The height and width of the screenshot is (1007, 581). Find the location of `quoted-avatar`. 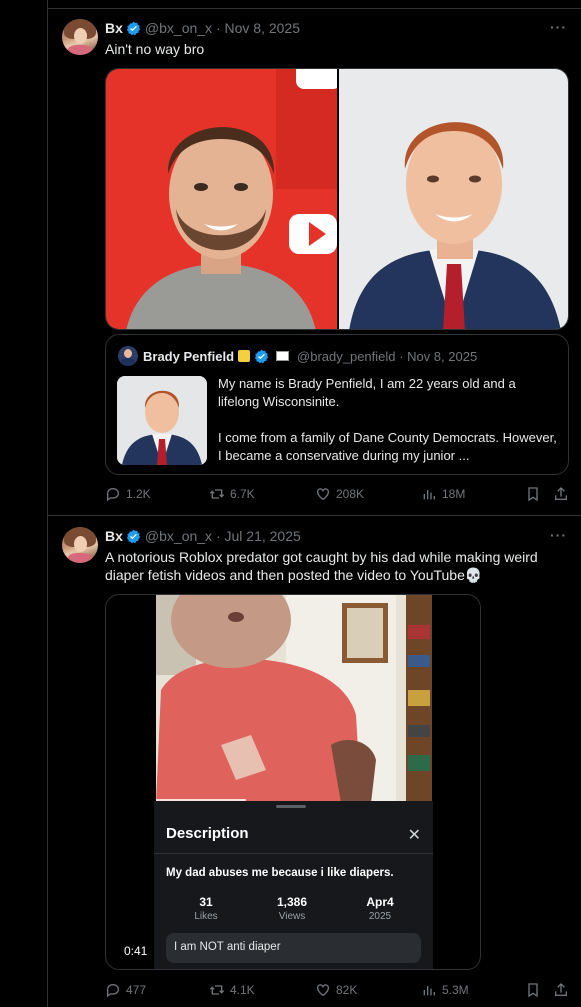

quoted-avatar is located at coordinates (128, 356).